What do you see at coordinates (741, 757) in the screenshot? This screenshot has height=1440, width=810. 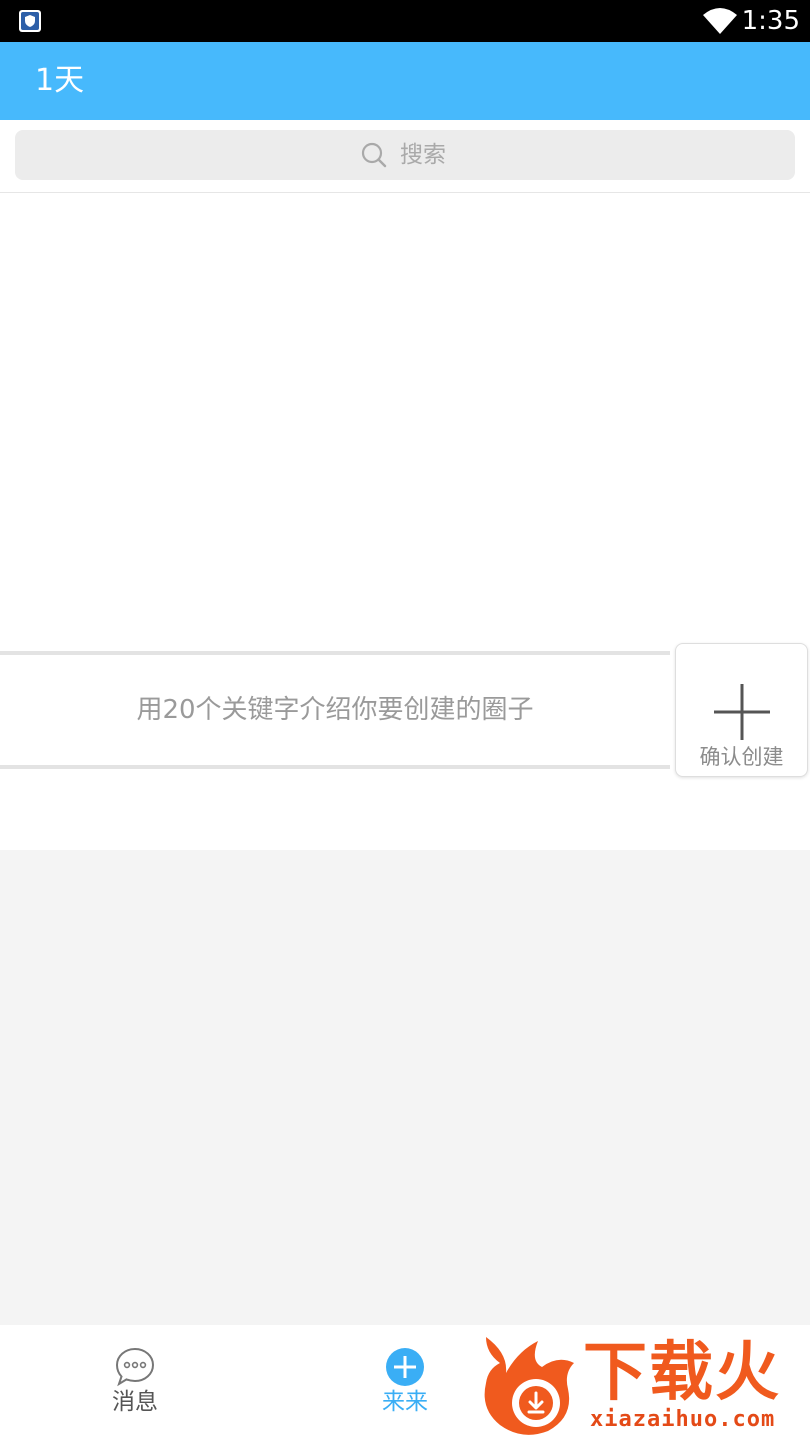 I see `confirm-create-label: 确认创建` at bounding box center [741, 757].